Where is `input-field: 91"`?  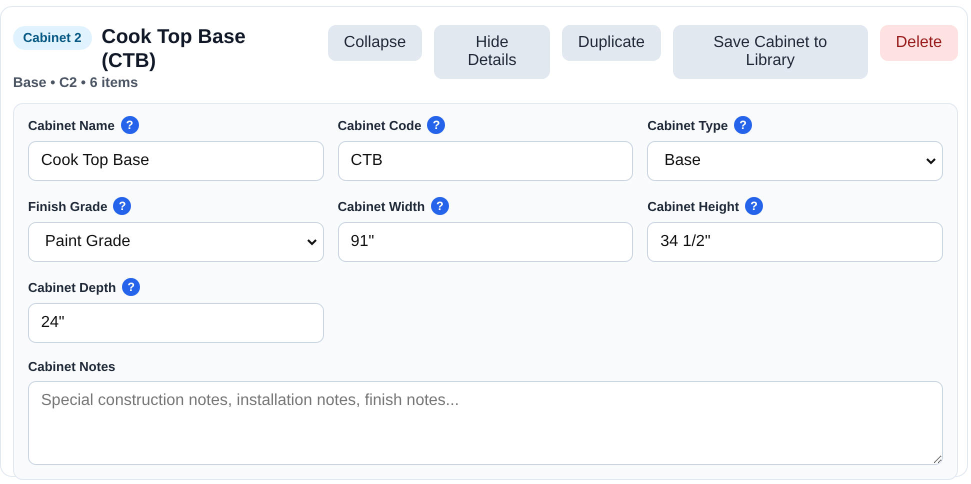
input-field: 91" is located at coordinates (486, 242).